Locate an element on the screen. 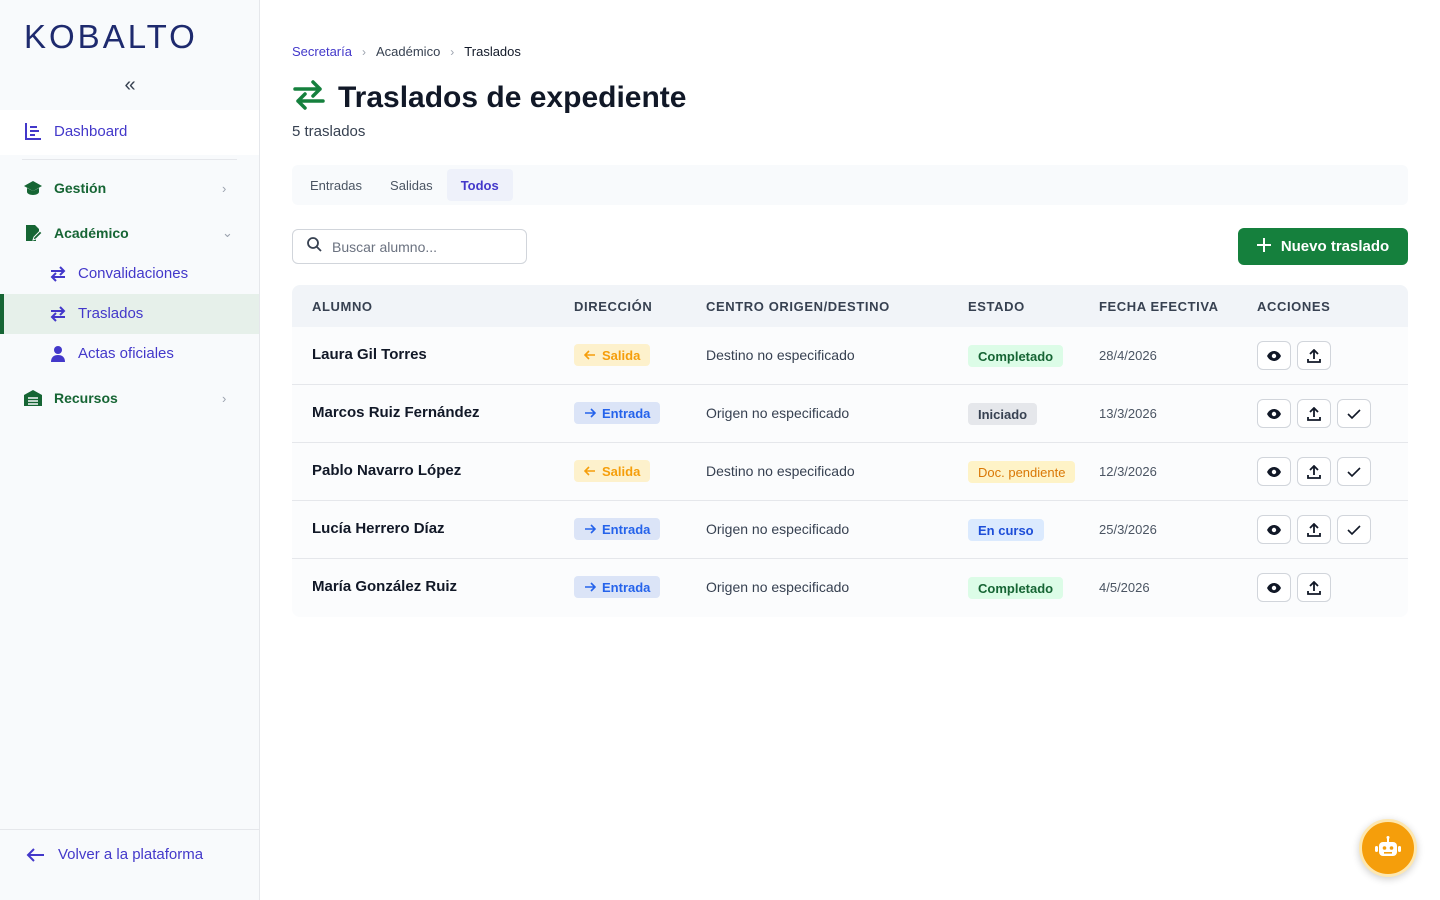 The image size is (1440, 900). column-header: ALUMNO is located at coordinates (342, 306).